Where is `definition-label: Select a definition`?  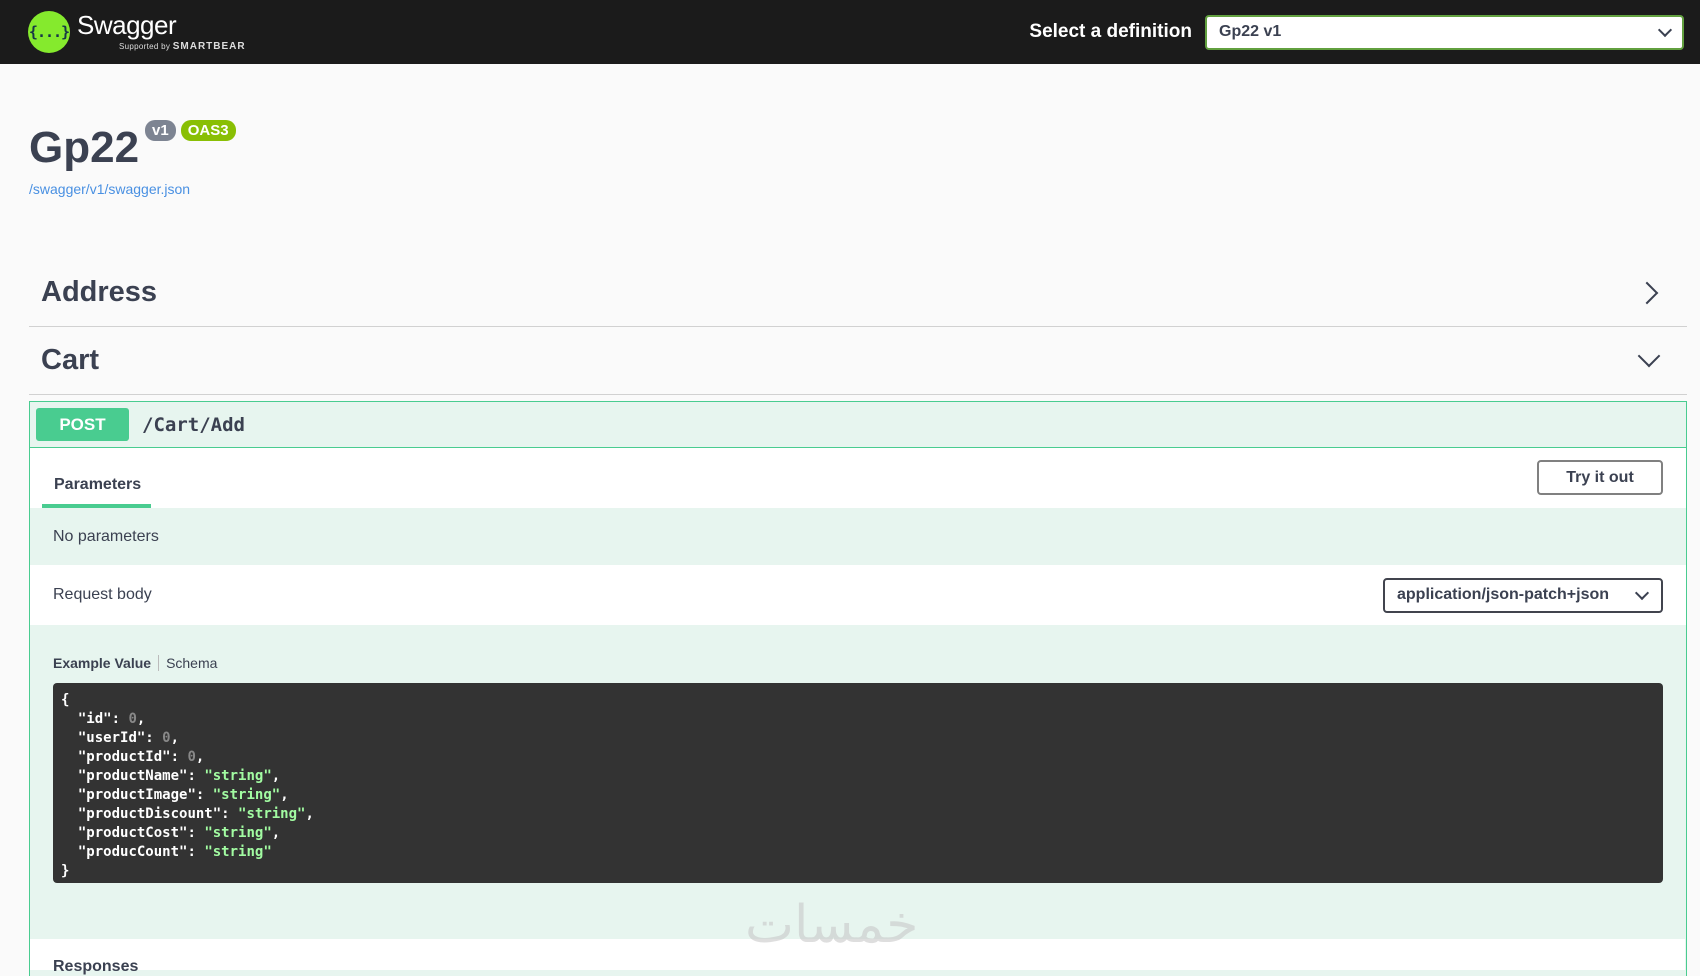
definition-label: Select a definition is located at coordinates (1110, 31).